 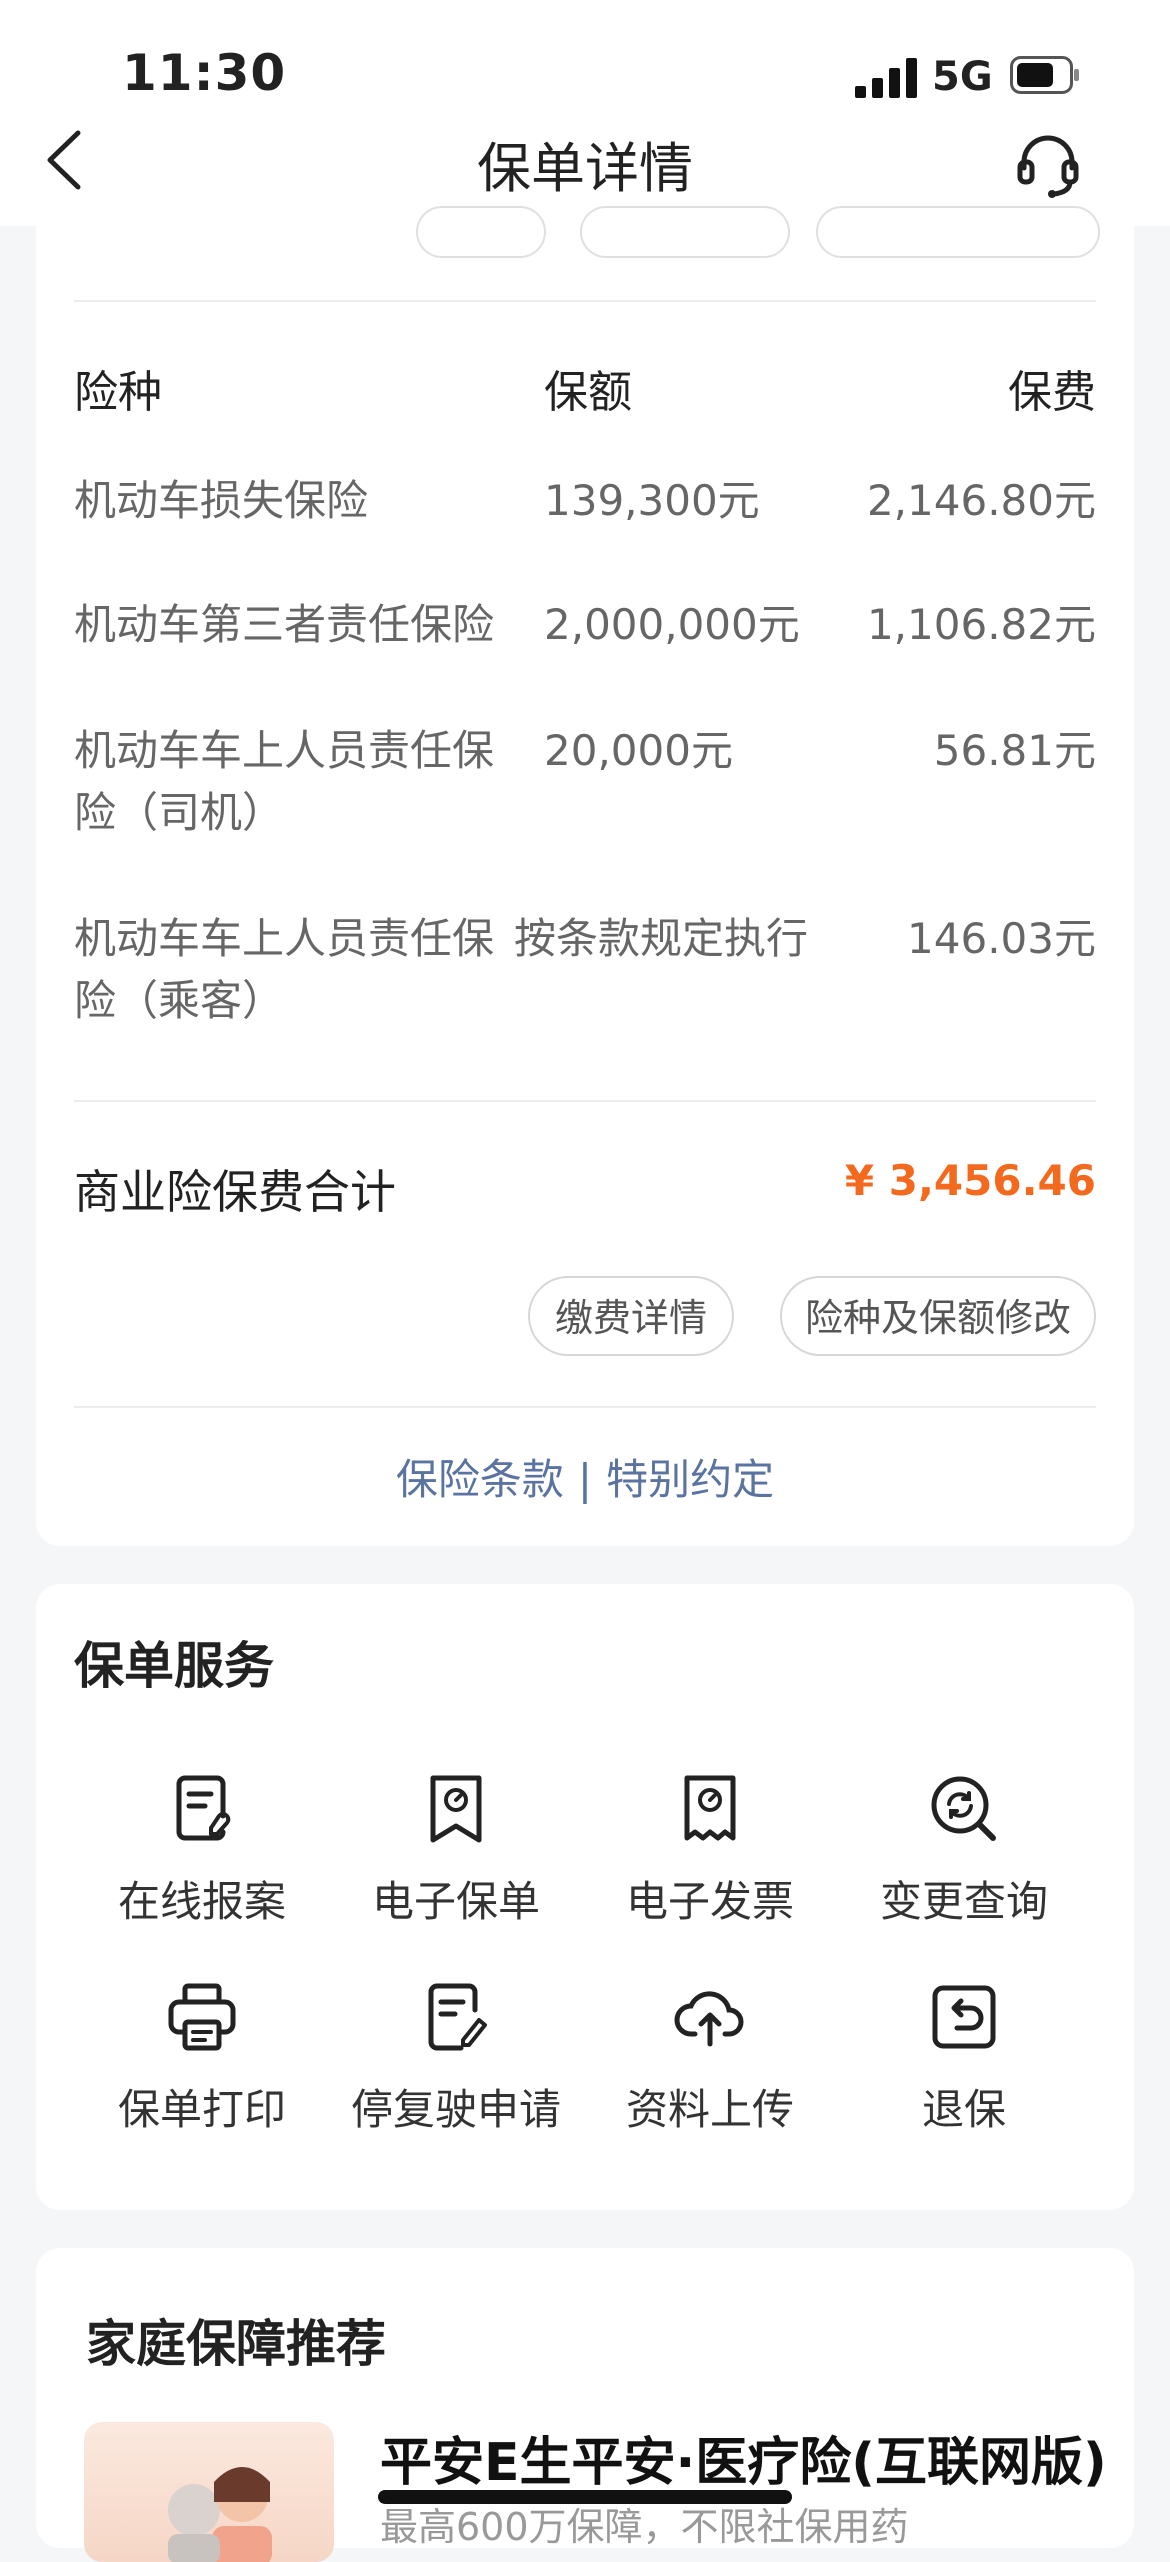 What do you see at coordinates (480, 1479) in the screenshot?
I see `terms-link: 保险条款` at bounding box center [480, 1479].